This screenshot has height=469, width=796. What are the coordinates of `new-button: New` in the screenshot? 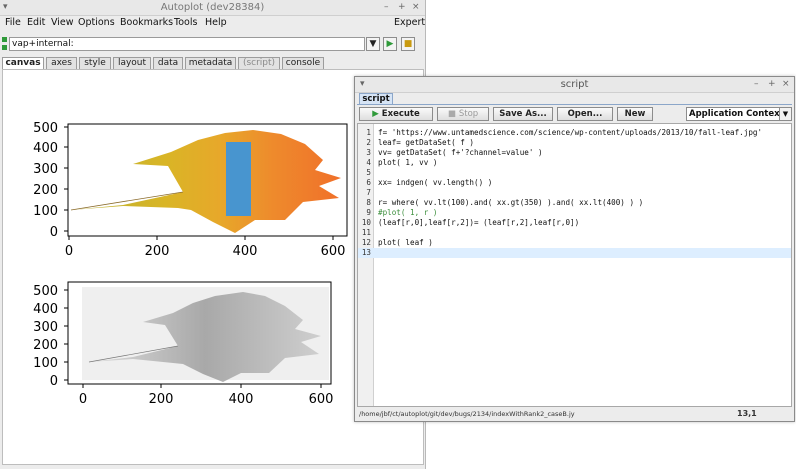 It's located at (635, 114).